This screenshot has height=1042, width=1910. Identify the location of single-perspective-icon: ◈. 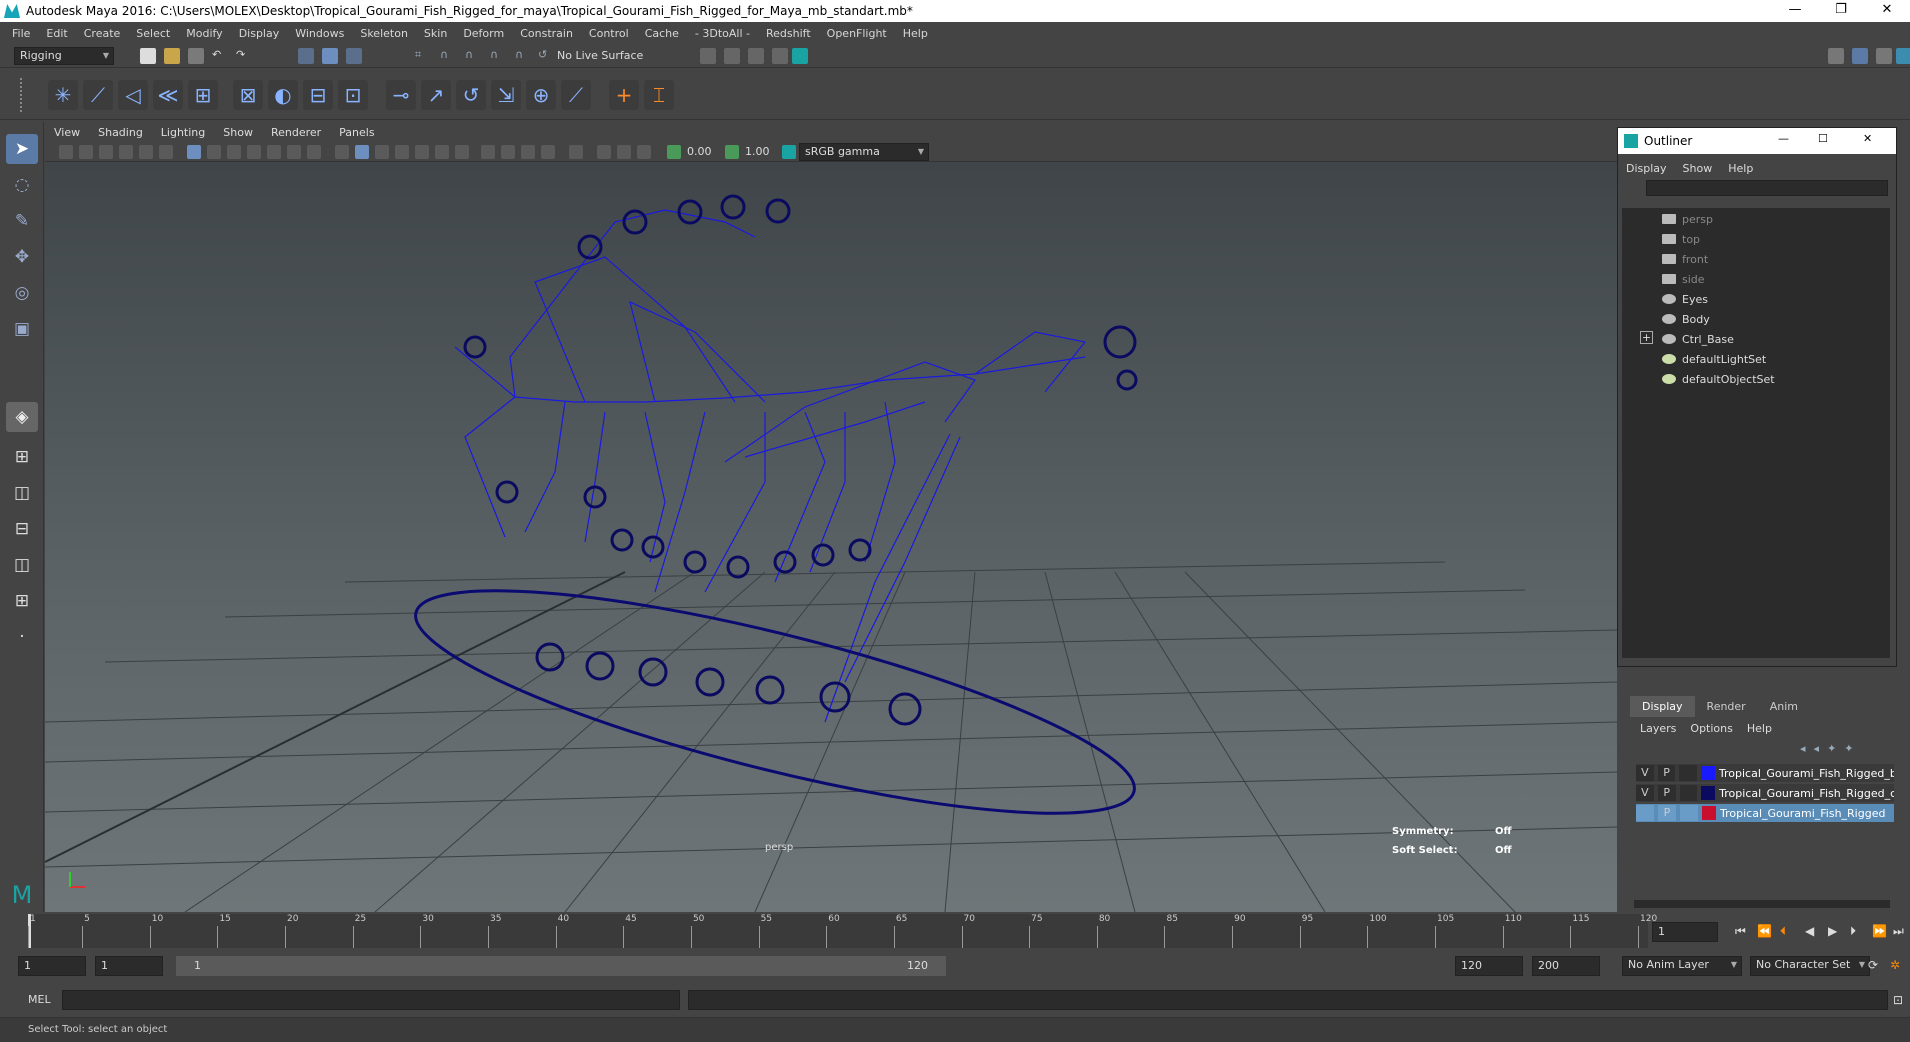
(22, 417).